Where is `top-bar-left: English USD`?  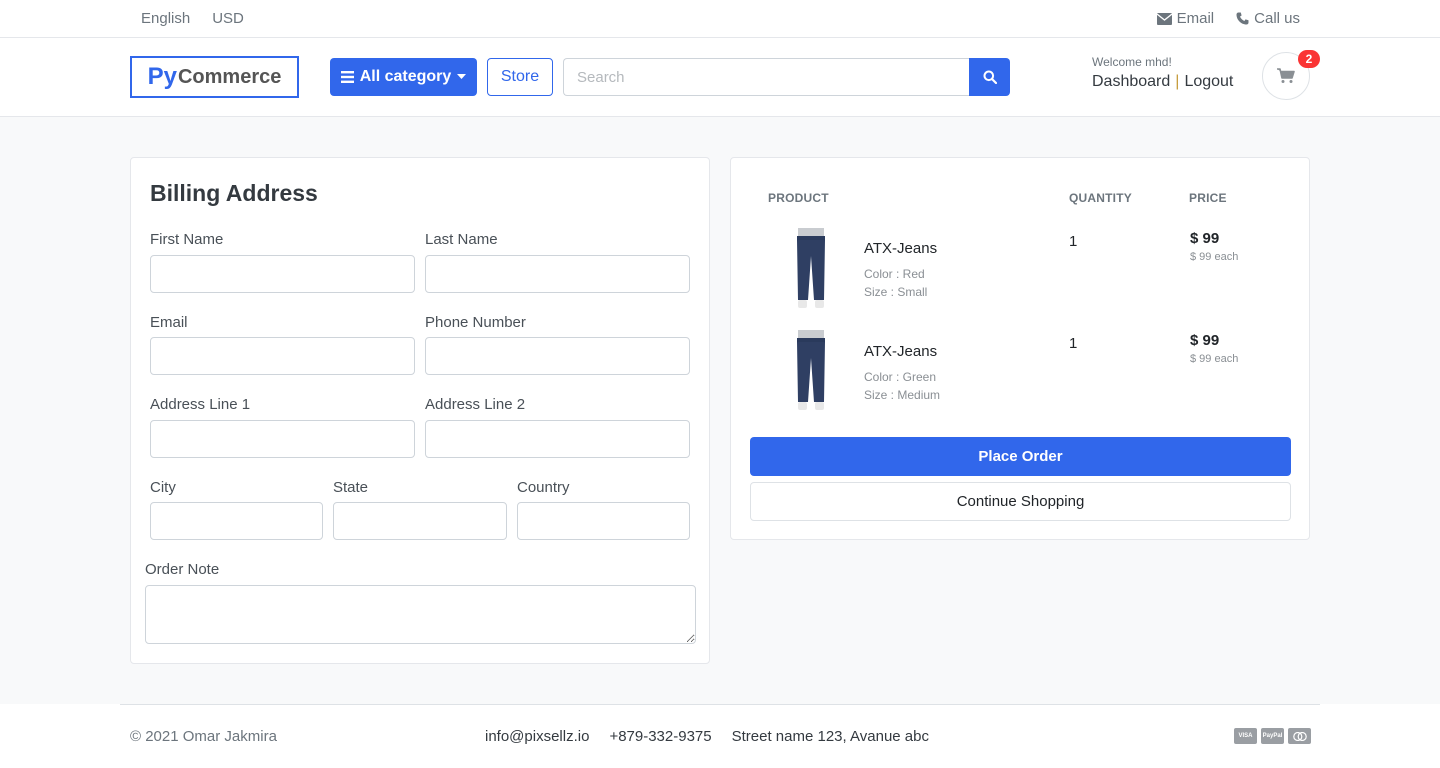
top-bar-left: English USD is located at coordinates (192, 18).